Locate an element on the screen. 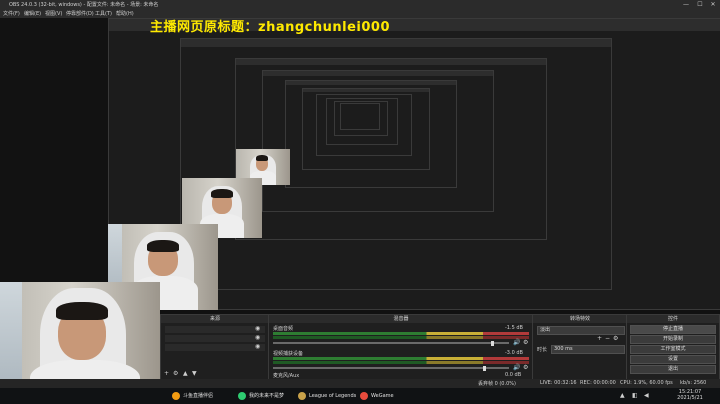 This screenshot has width=720, height=404. stop-streaming-button: 停止直播 is located at coordinates (673, 329).